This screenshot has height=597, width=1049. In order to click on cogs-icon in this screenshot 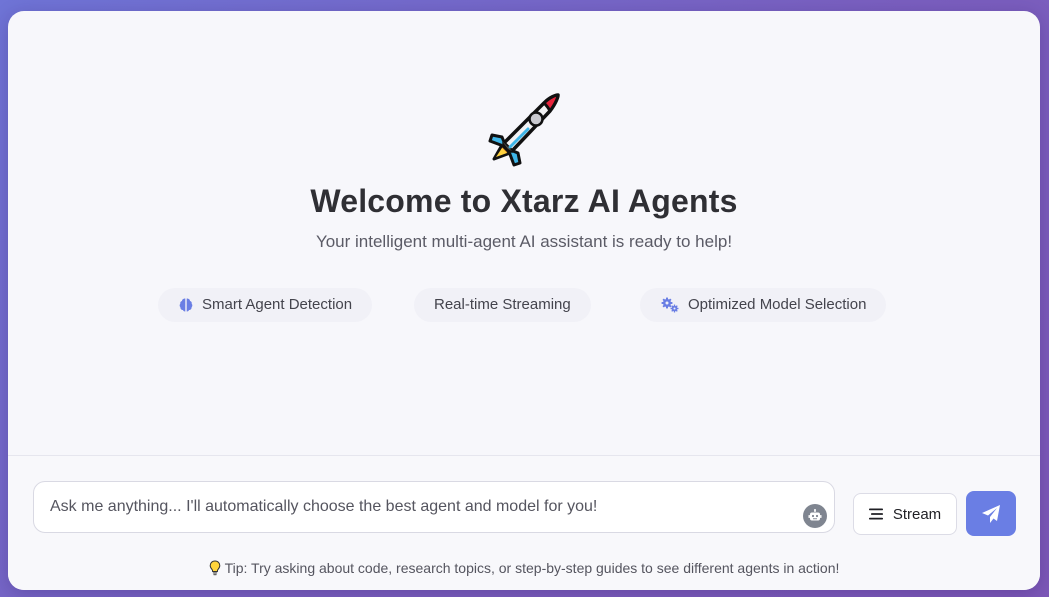, I will do `click(670, 305)`.